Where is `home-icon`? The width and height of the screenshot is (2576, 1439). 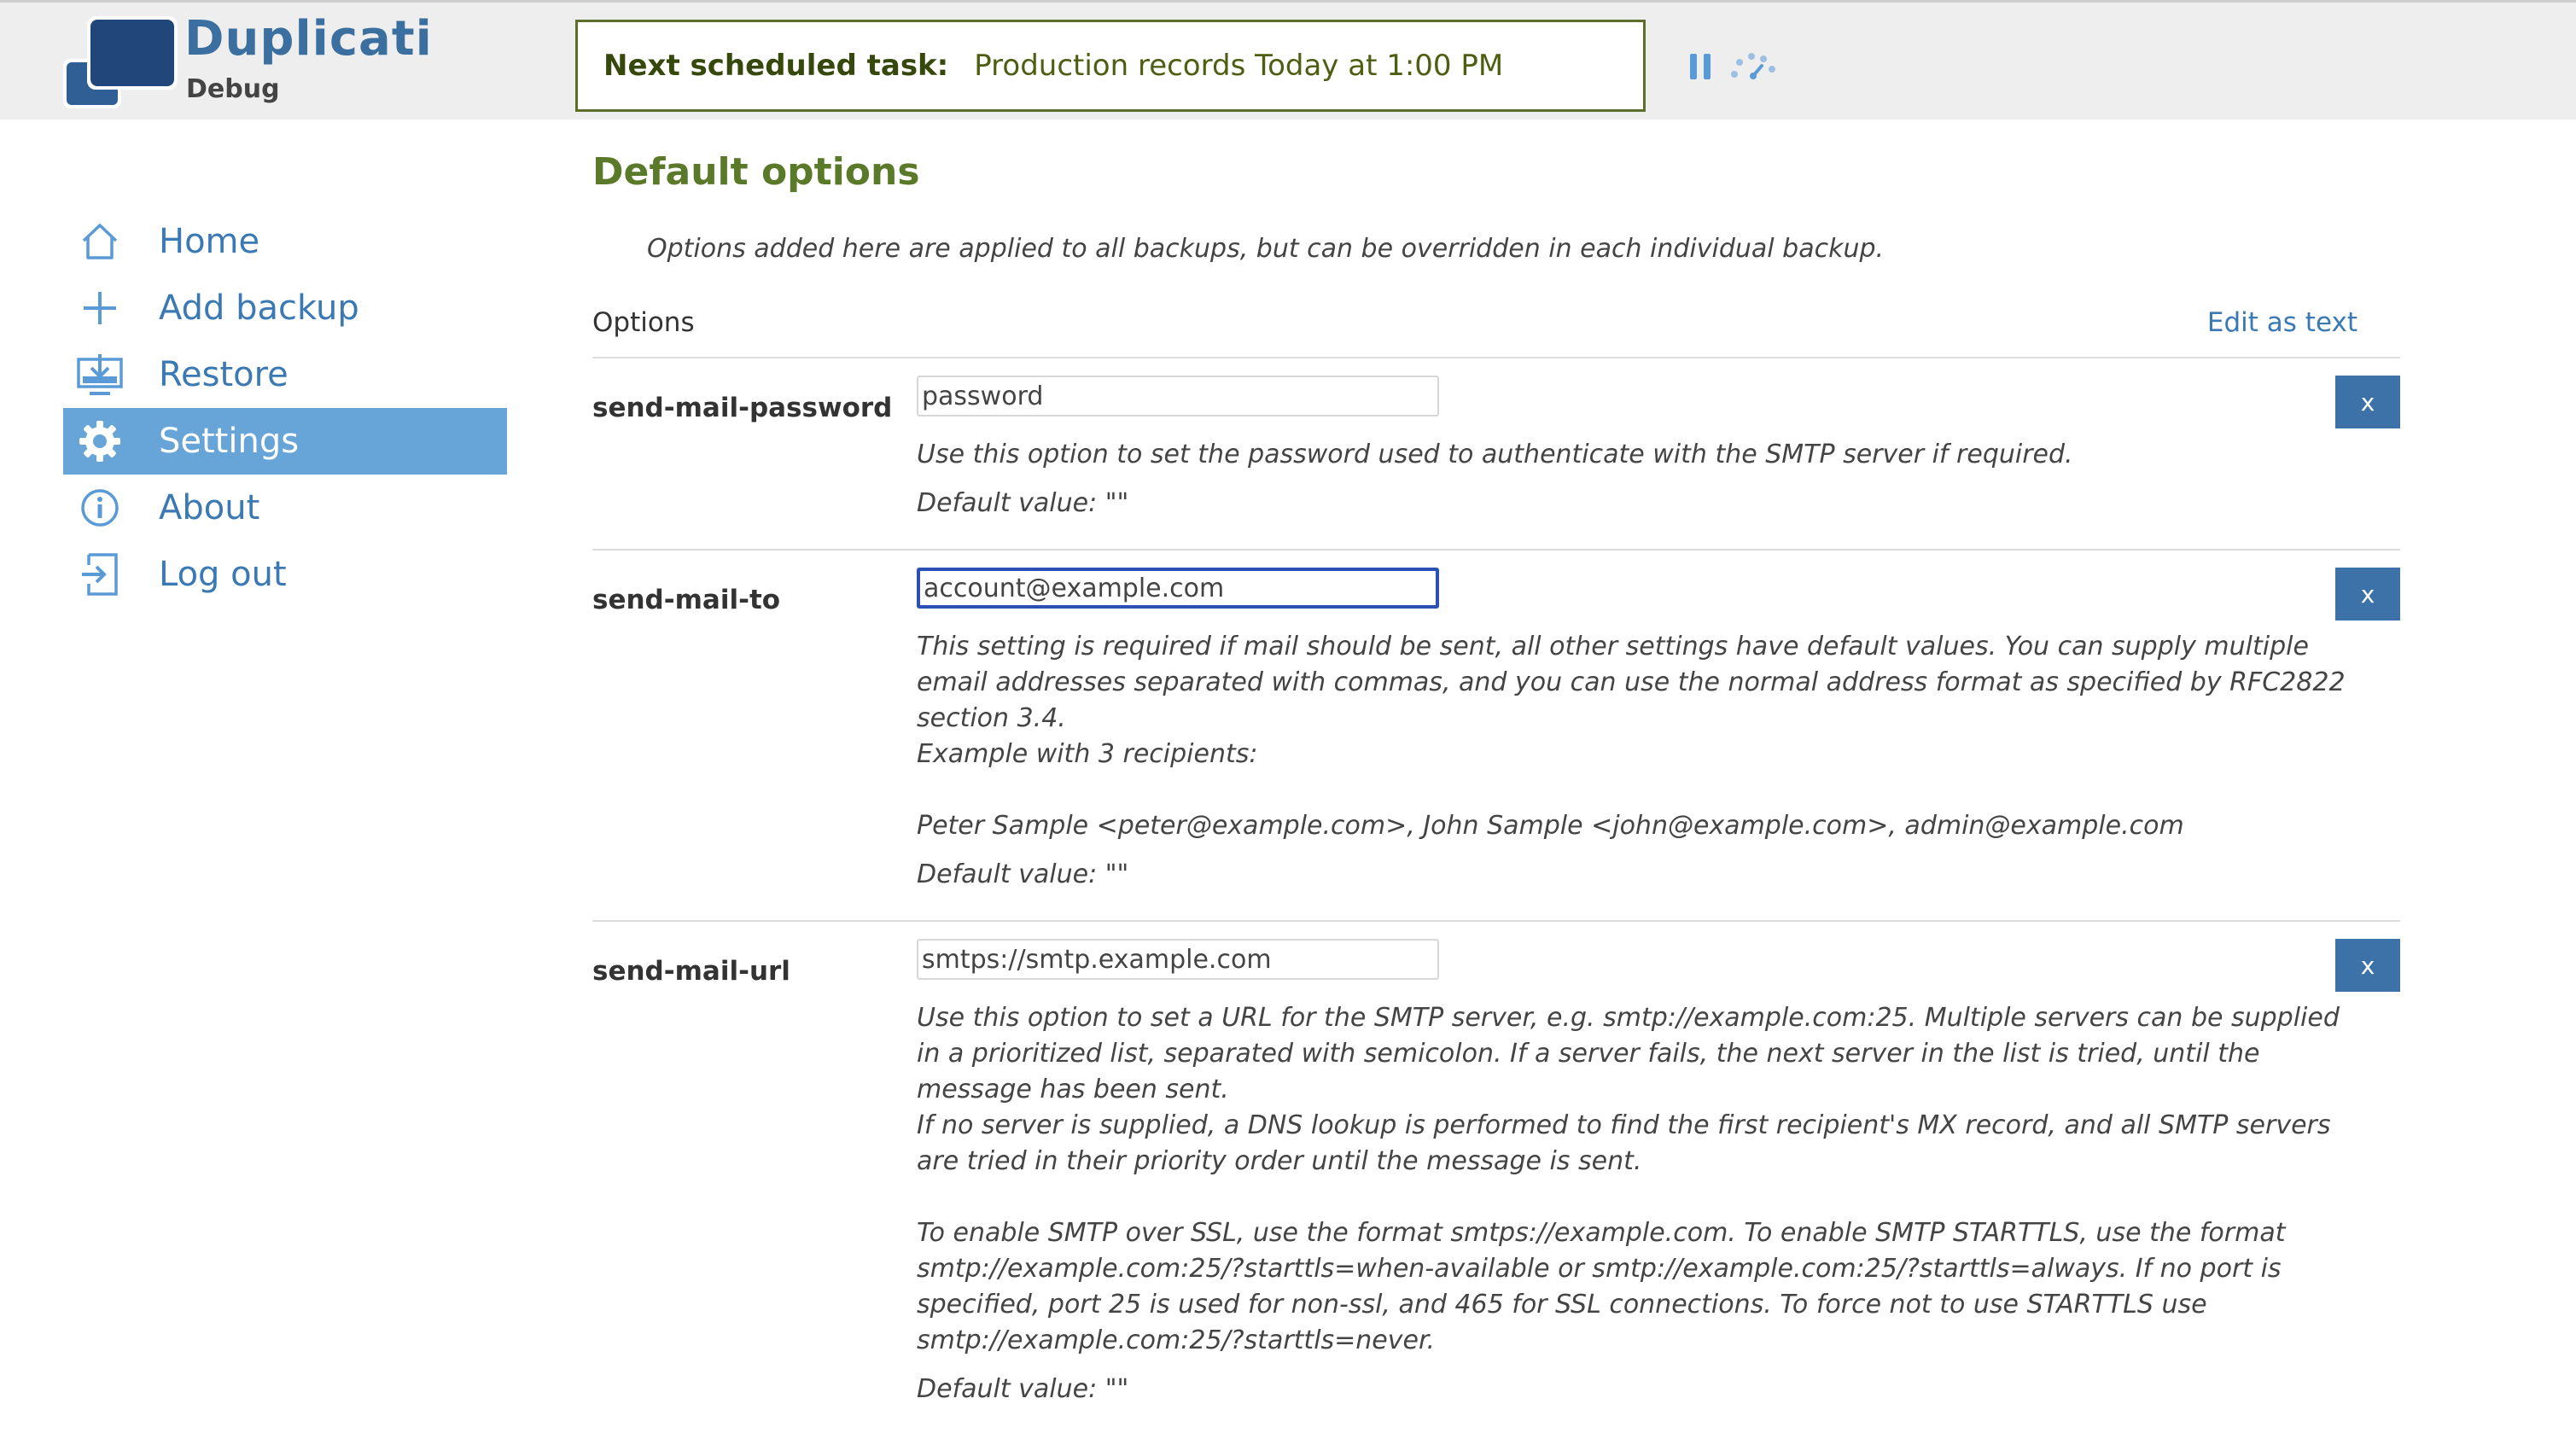 home-icon is located at coordinates (100, 241).